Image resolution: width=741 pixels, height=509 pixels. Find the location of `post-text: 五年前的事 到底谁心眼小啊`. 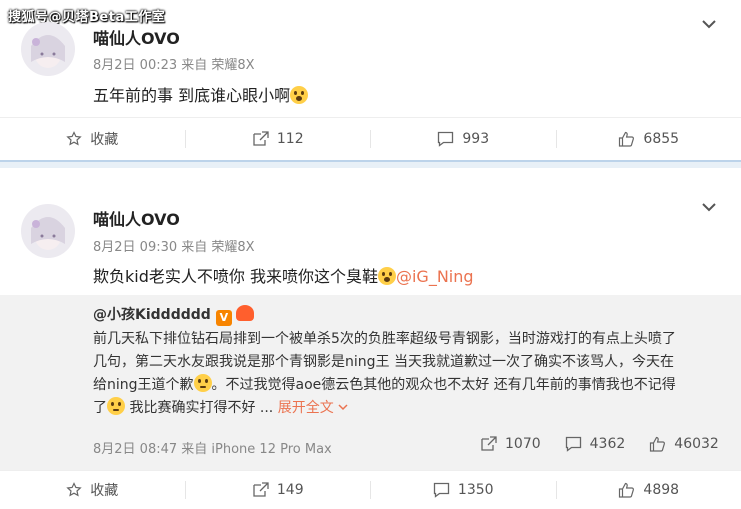

post-text: 五年前的事 到底谁心眼小啊 is located at coordinates (201, 94).